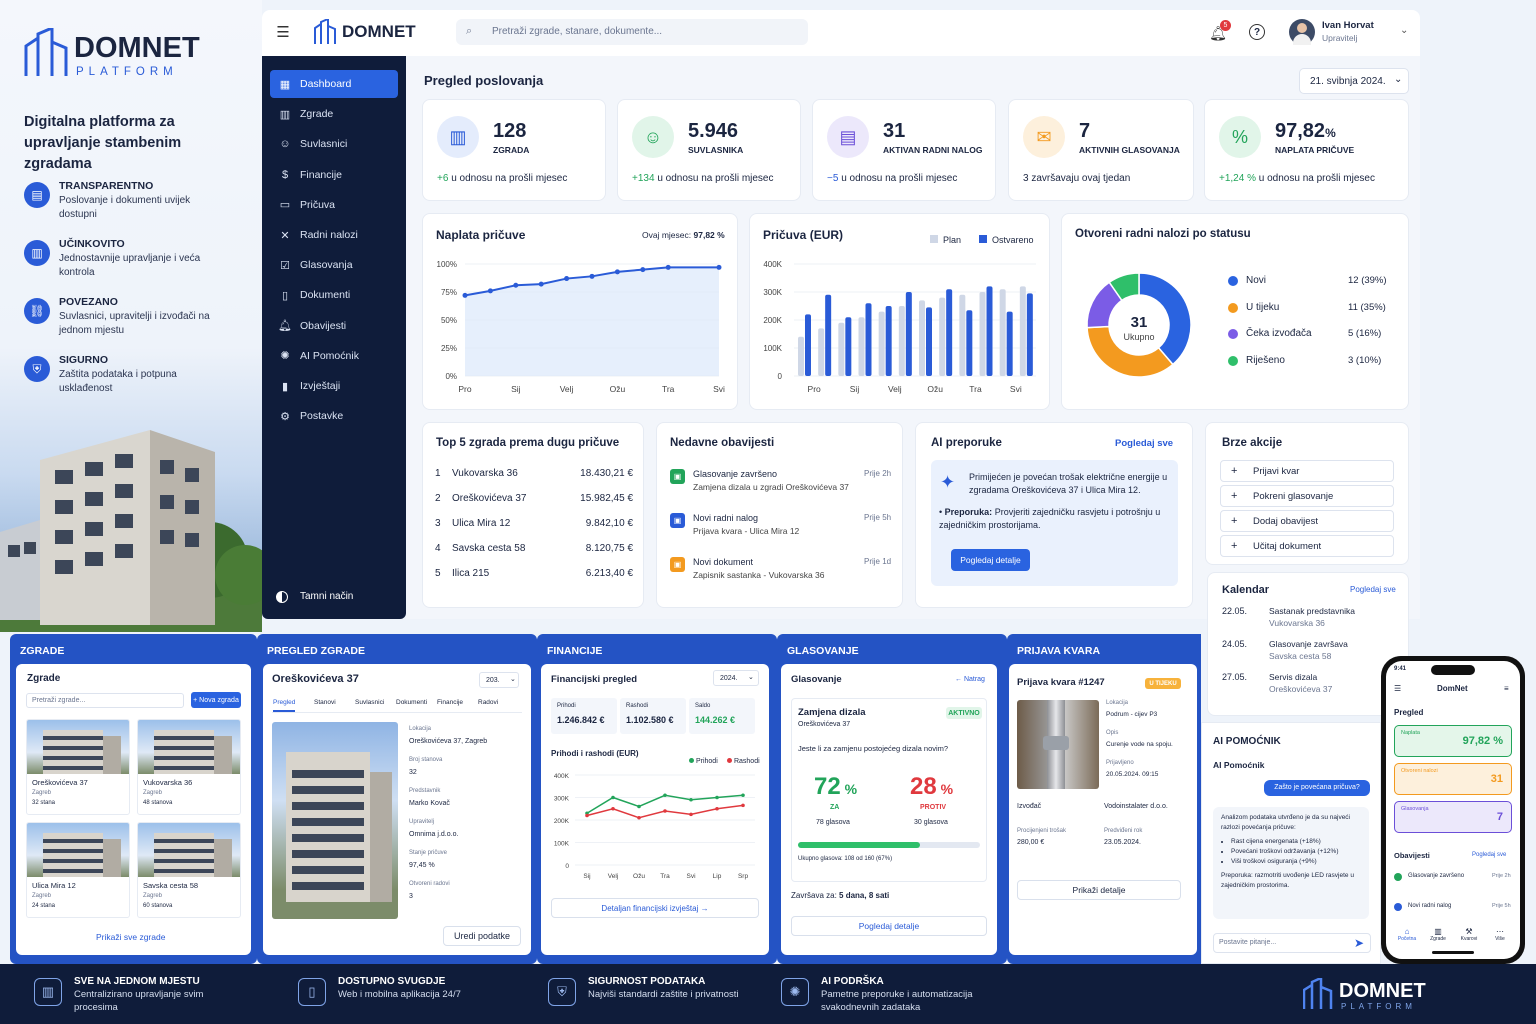 The height and width of the screenshot is (1024, 1536). What do you see at coordinates (334, 144) in the screenshot?
I see `sidebar-item-suvlasnici: ☺ Suvlasnici` at bounding box center [334, 144].